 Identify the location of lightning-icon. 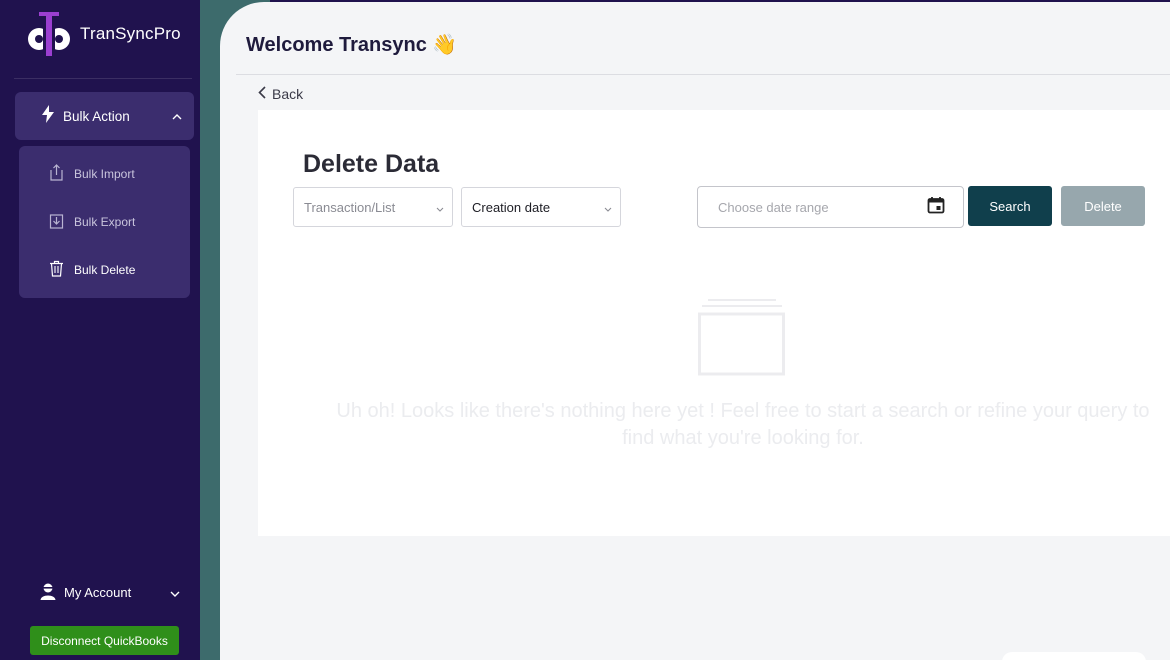
(48, 116).